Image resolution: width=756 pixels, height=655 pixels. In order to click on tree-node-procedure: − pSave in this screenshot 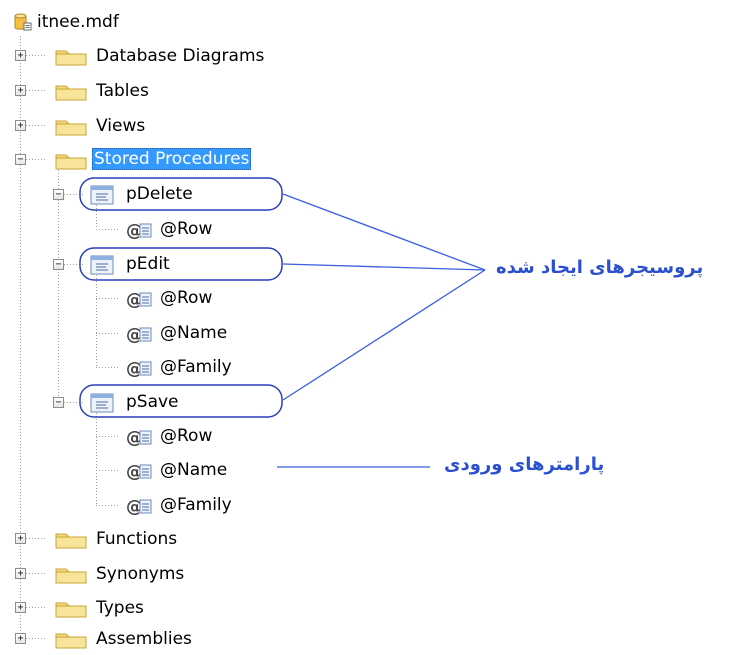, I will do `click(150, 402)`.